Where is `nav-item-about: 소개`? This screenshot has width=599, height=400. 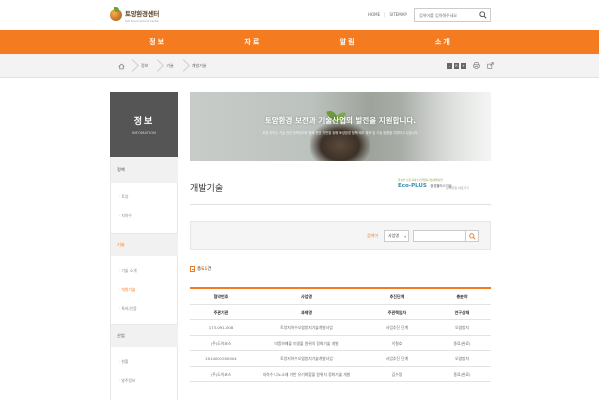
nav-item-about: 소개 is located at coordinates (443, 42).